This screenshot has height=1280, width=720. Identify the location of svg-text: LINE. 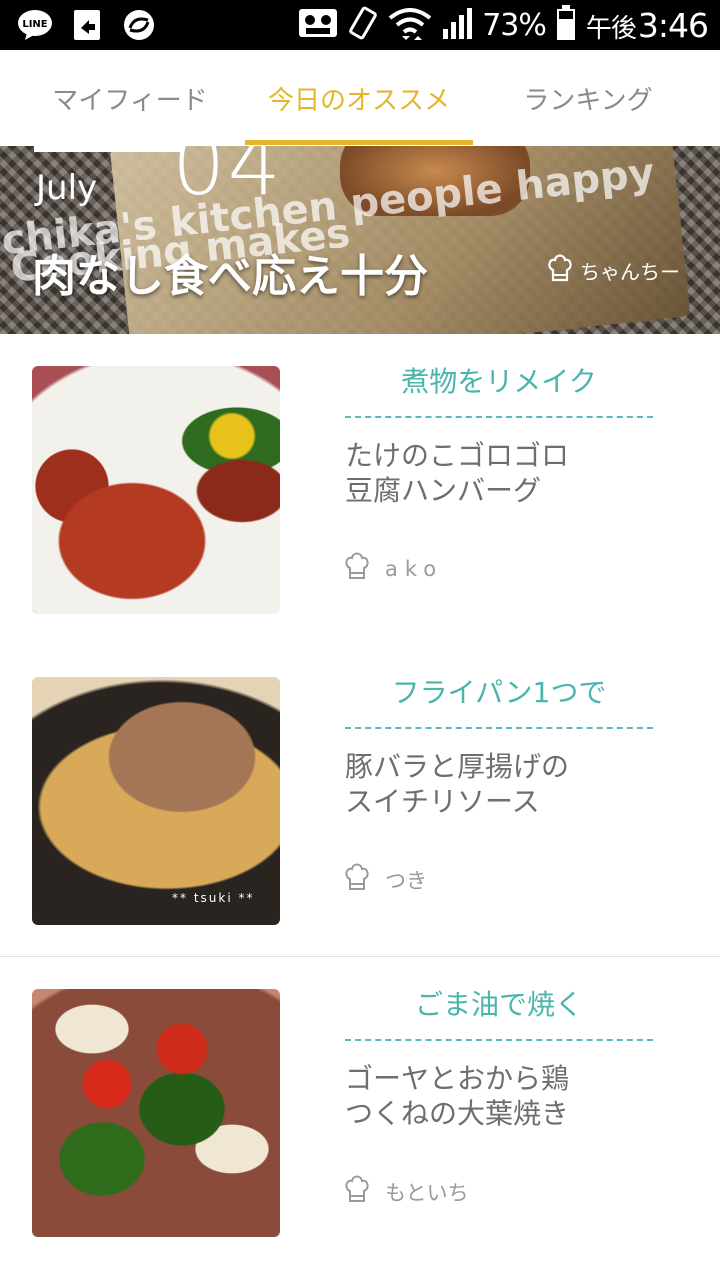
(34, 24).